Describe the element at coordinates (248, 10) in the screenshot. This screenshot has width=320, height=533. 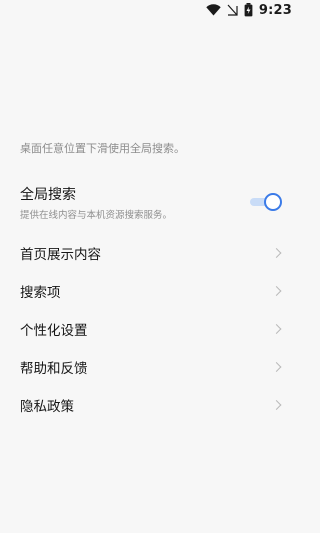
I see `battery-icon` at that location.